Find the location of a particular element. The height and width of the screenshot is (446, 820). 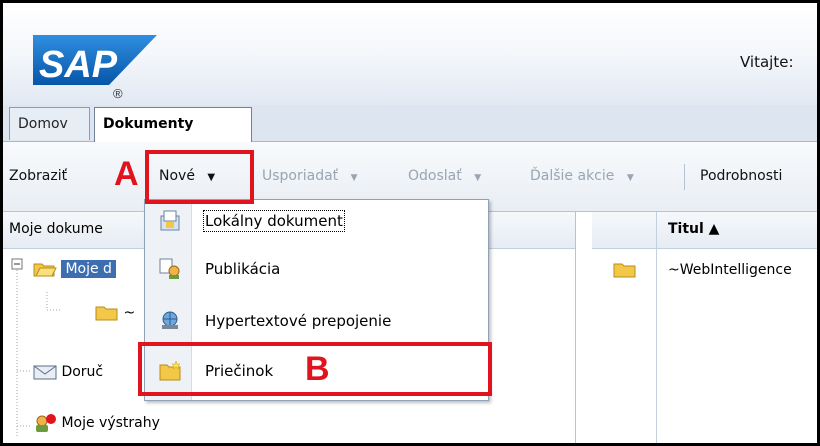

organize-menu-button: Usporiadať ▼ is located at coordinates (310, 176).